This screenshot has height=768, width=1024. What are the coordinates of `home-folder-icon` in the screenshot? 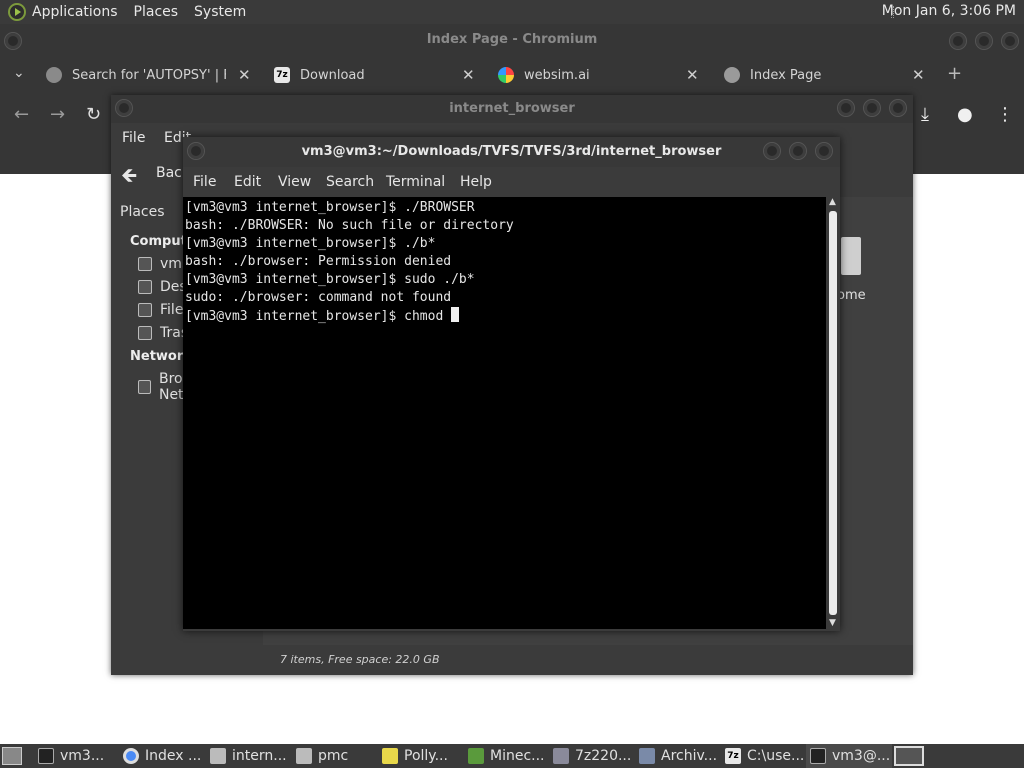 It's located at (851, 256).